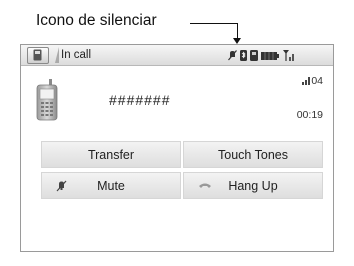  Describe the element at coordinates (288, 55) in the screenshot. I see `signal-icon` at that location.